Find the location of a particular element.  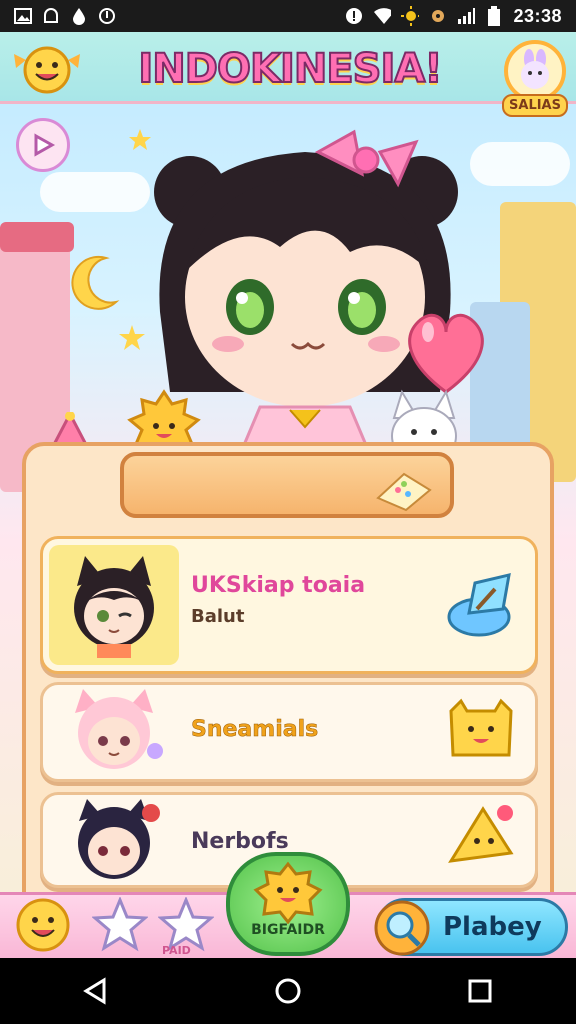

card-name-3: Nerbofs is located at coordinates (240, 841).